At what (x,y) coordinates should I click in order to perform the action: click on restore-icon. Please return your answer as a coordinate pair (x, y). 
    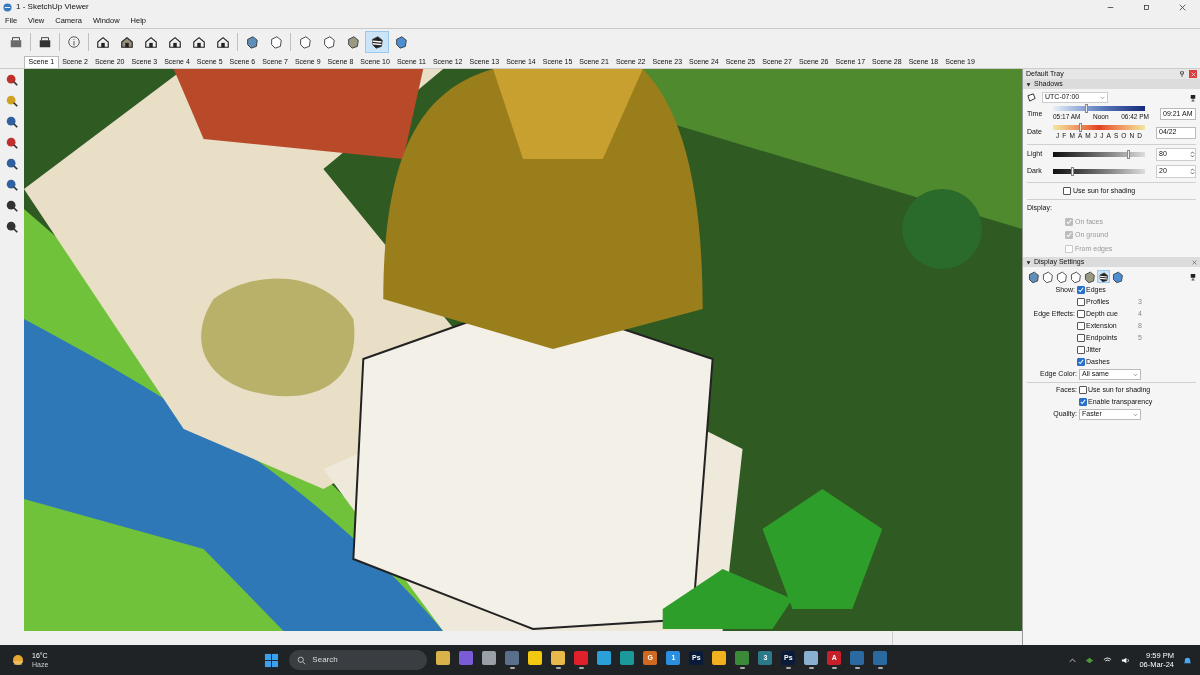
    Looking at the image, I should click on (1146, 7).